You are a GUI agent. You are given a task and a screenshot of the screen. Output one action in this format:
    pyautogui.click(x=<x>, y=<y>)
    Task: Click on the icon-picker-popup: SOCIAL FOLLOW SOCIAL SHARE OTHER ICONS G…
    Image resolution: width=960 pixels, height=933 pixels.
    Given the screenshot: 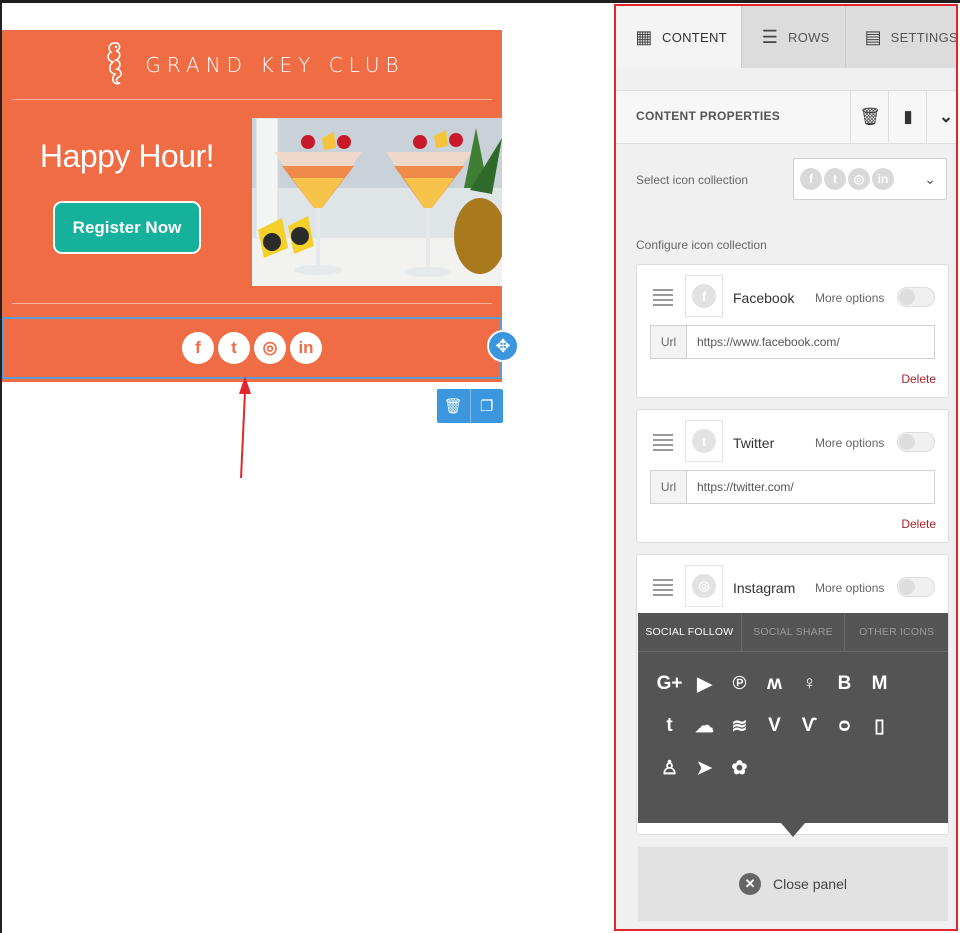 What is the action you would take?
    pyautogui.click(x=793, y=718)
    